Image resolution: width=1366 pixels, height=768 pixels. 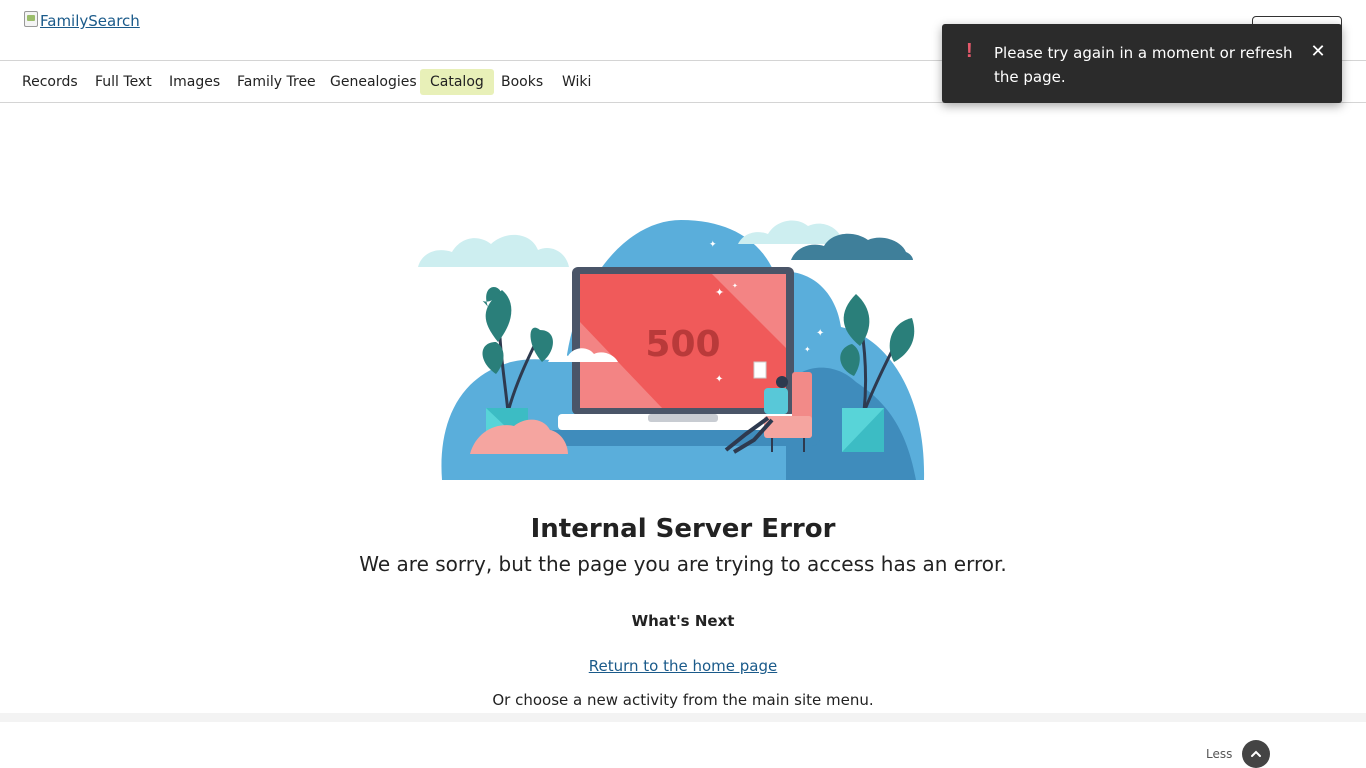 I want to click on cloud-left, so click(x=493, y=250).